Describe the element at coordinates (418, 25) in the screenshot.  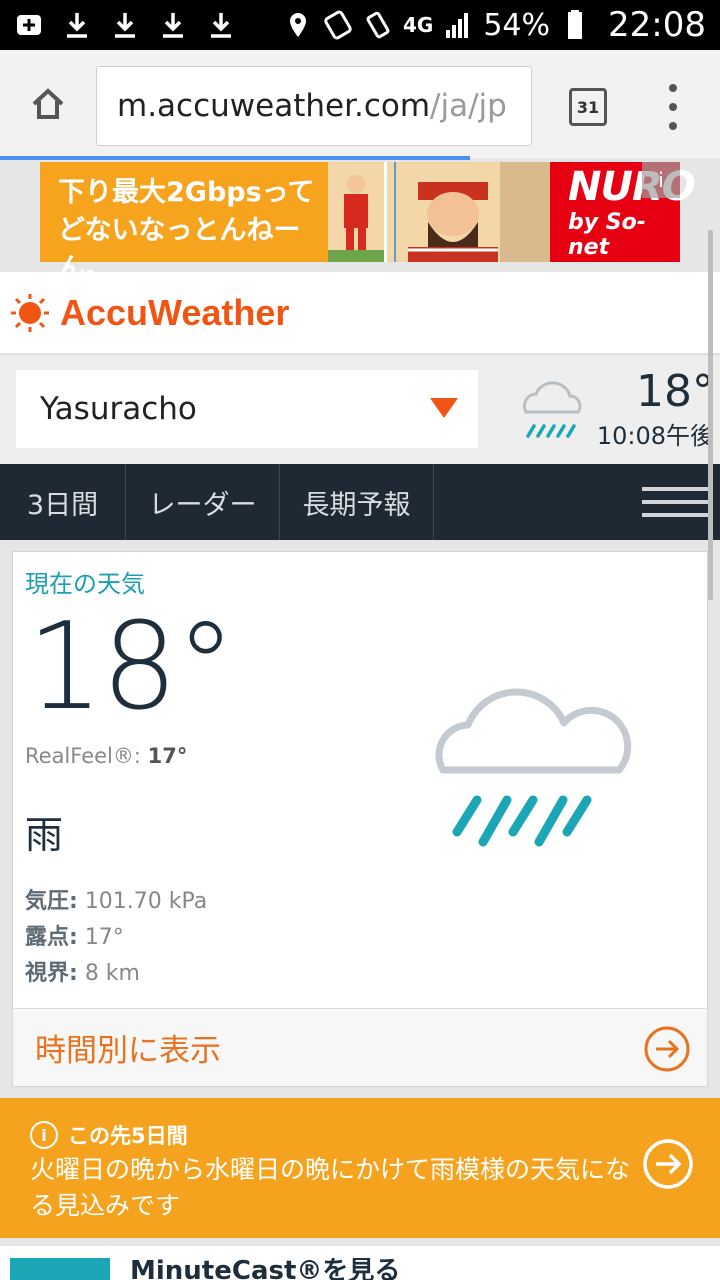
I see `network-type: 4G` at that location.